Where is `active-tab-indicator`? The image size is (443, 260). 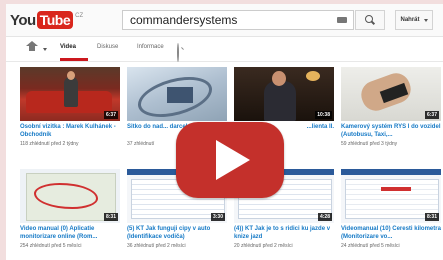 active-tab-indicator is located at coordinates (74, 59).